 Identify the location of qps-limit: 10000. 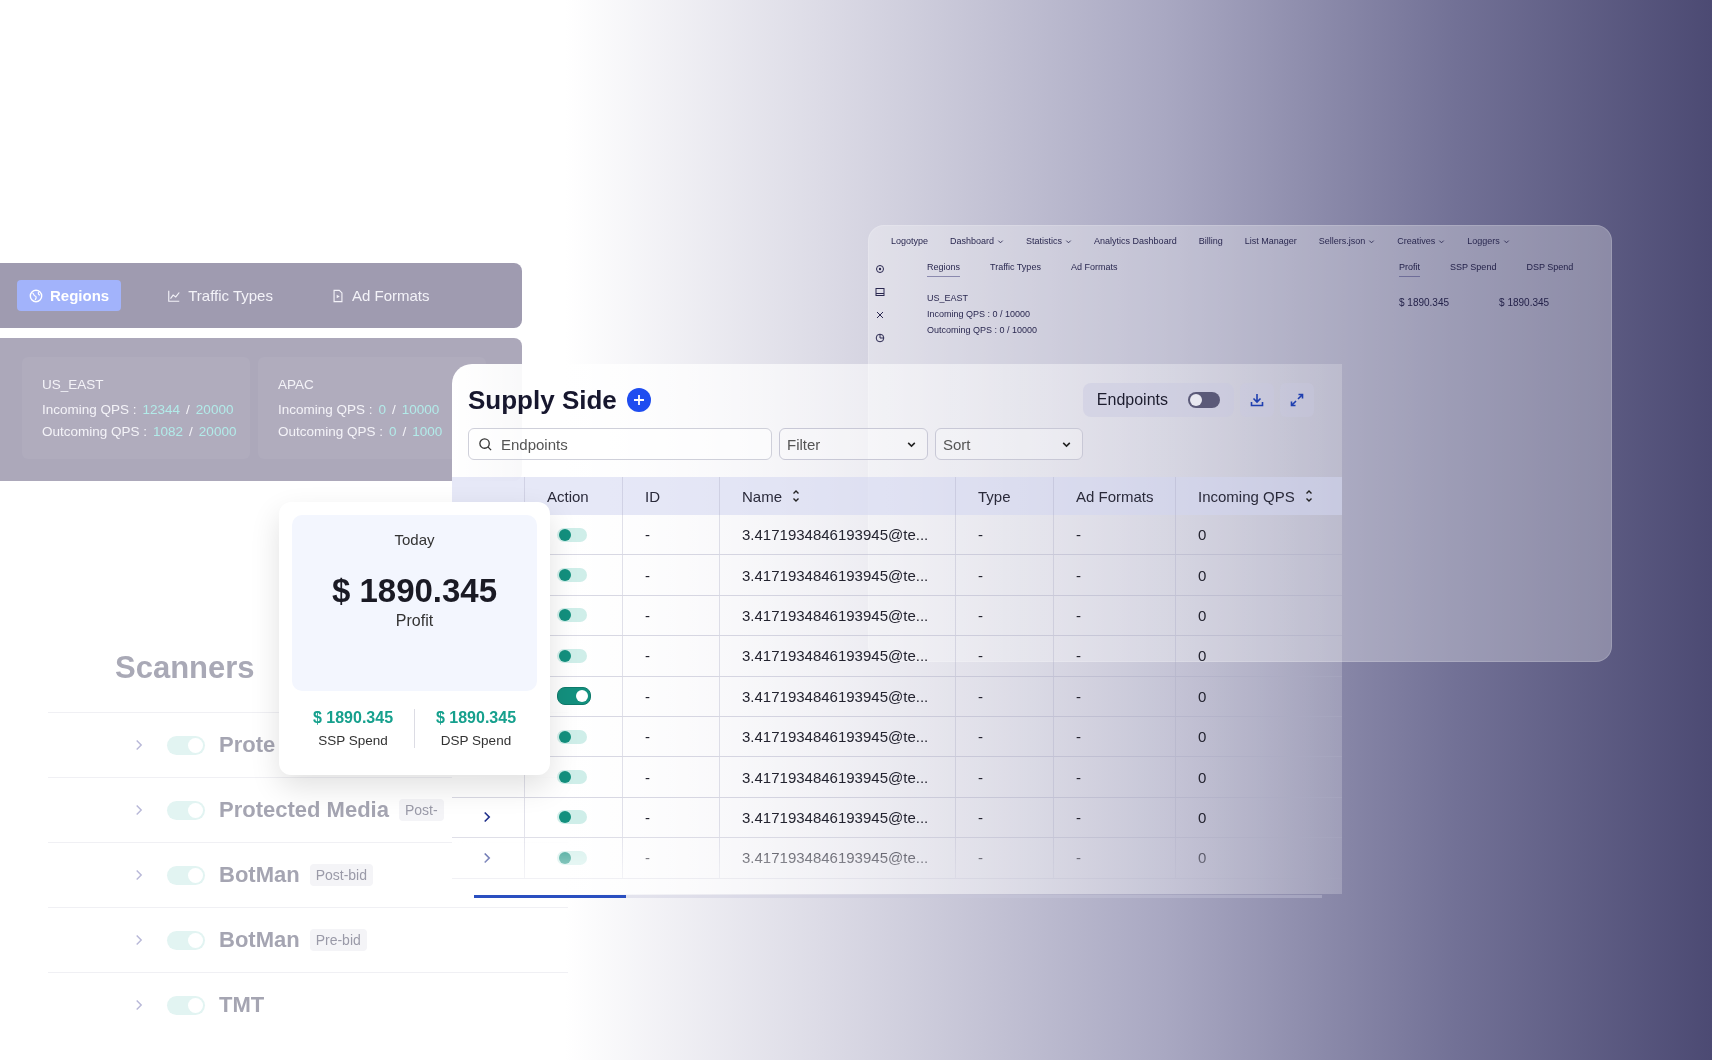
(420, 409).